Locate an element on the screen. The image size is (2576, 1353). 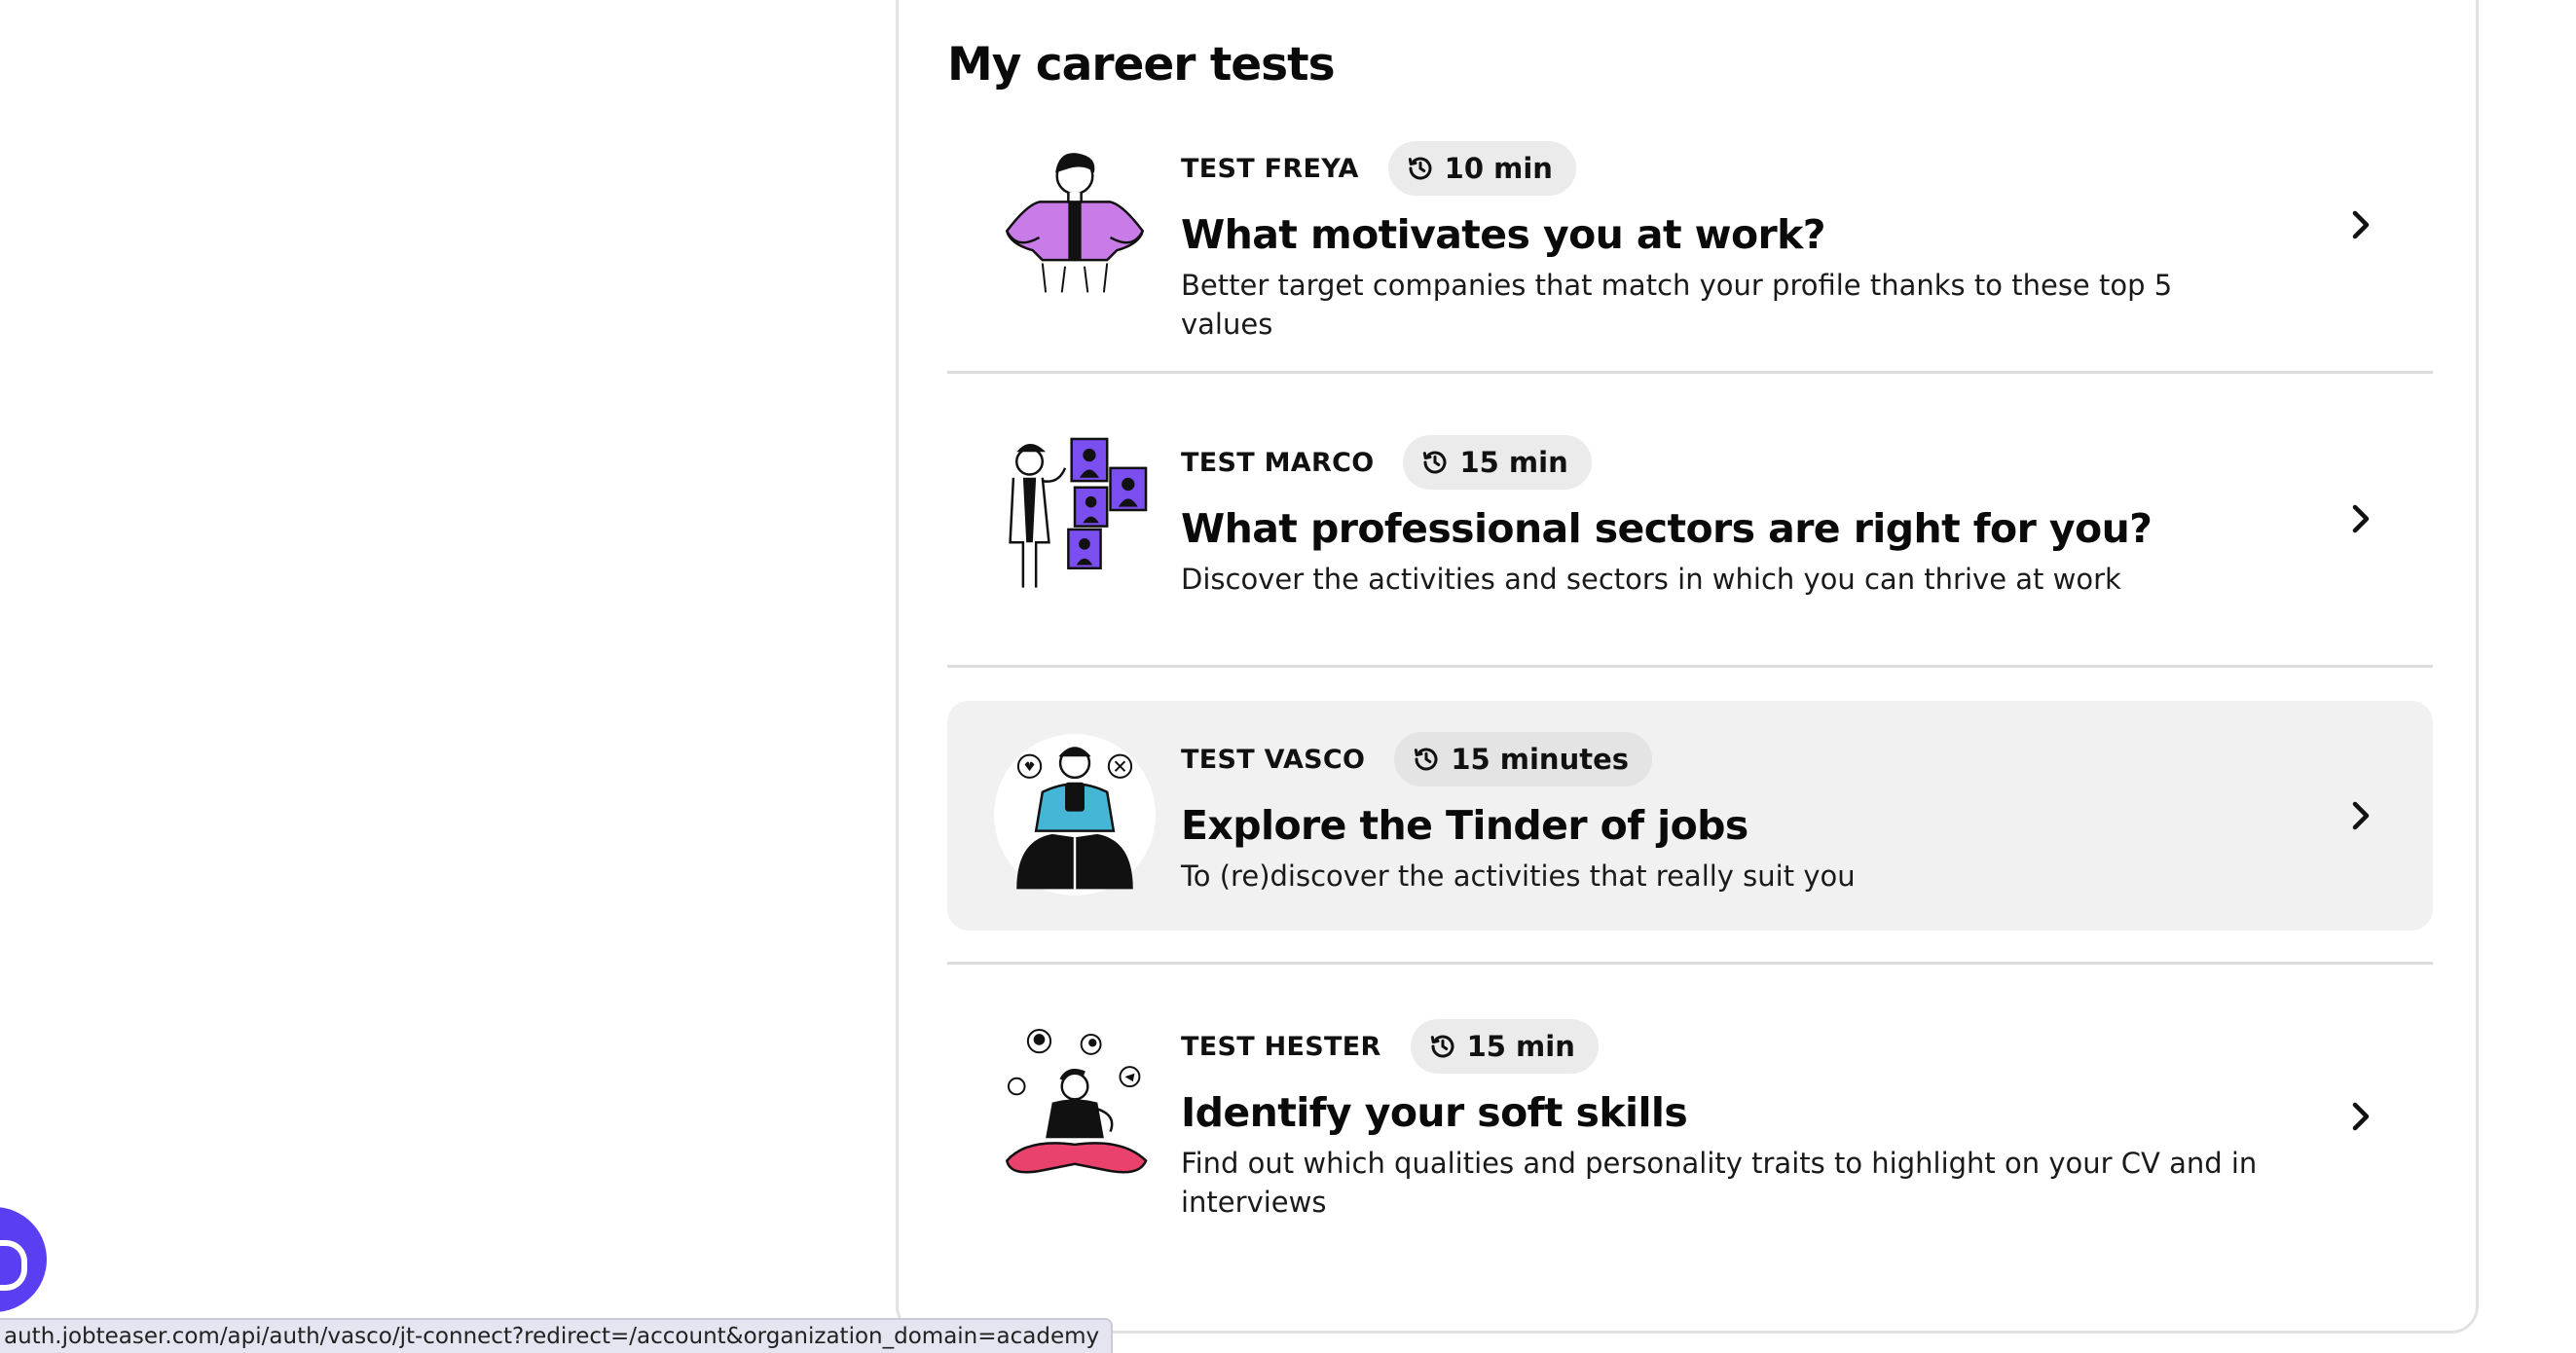
duration-badge: 15 minutes is located at coordinates (1523, 759).